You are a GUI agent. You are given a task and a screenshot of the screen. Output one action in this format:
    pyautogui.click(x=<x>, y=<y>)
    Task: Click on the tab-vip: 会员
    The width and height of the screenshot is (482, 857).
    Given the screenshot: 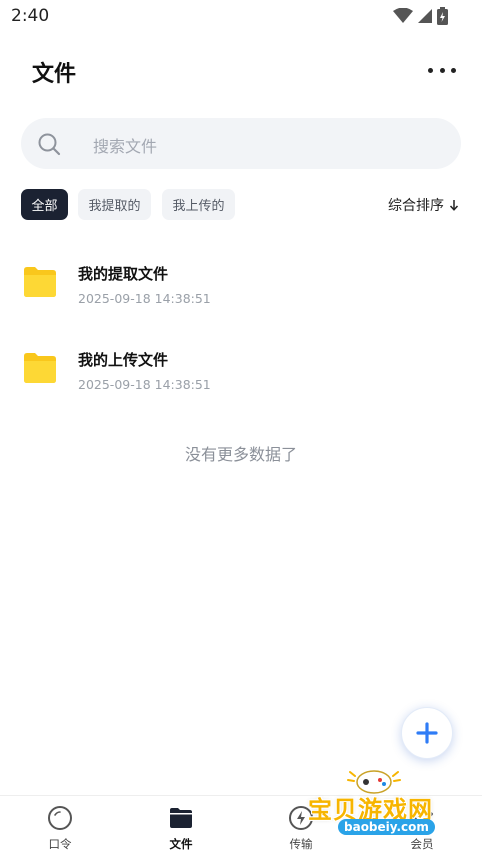 What is the action you would take?
    pyautogui.click(x=422, y=826)
    